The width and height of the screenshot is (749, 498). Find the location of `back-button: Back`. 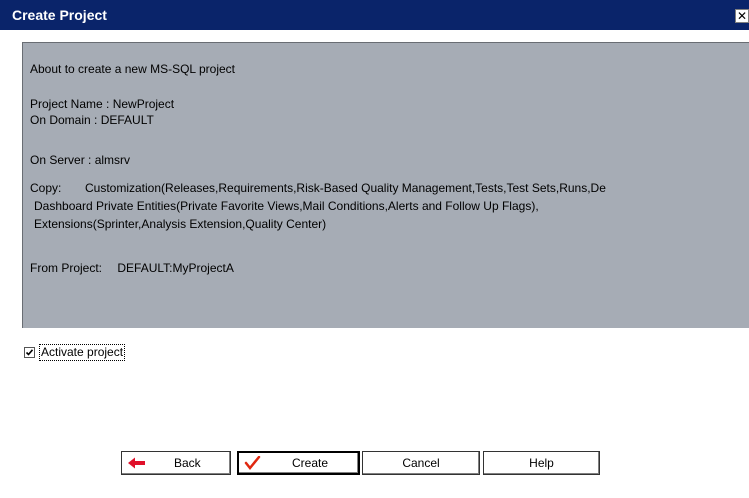

back-button: Back is located at coordinates (176, 463).